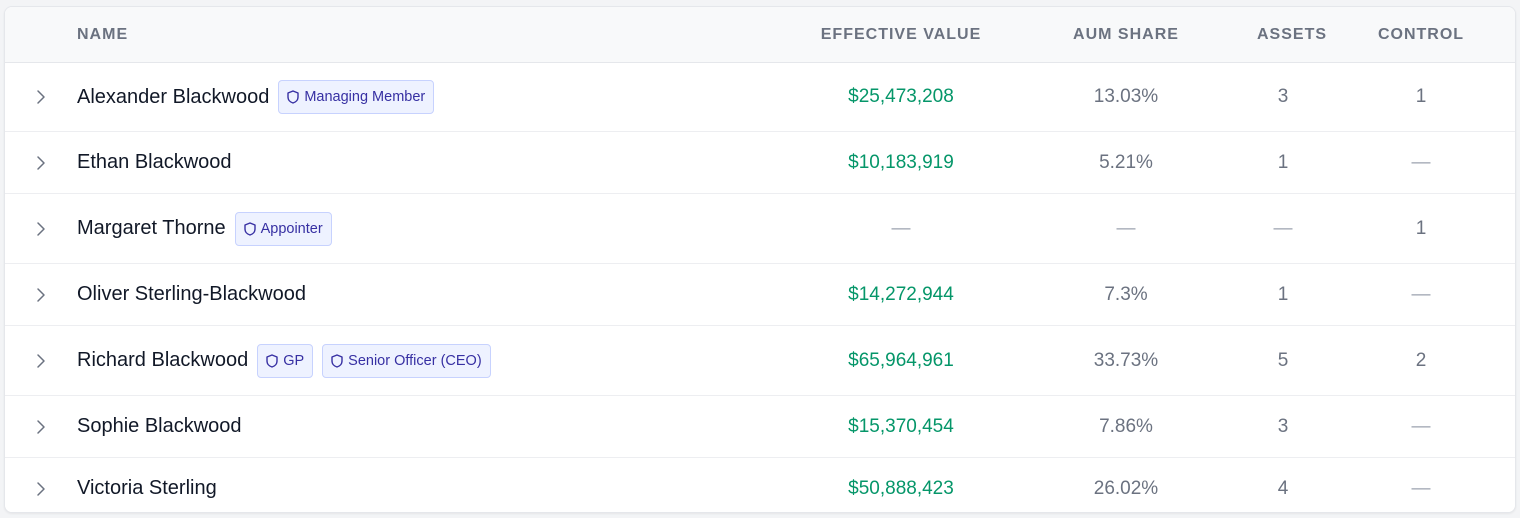  Describe the element at coordinates (1126, 96) in the screenshot. I see `aum-share: 13.03%` at that location.